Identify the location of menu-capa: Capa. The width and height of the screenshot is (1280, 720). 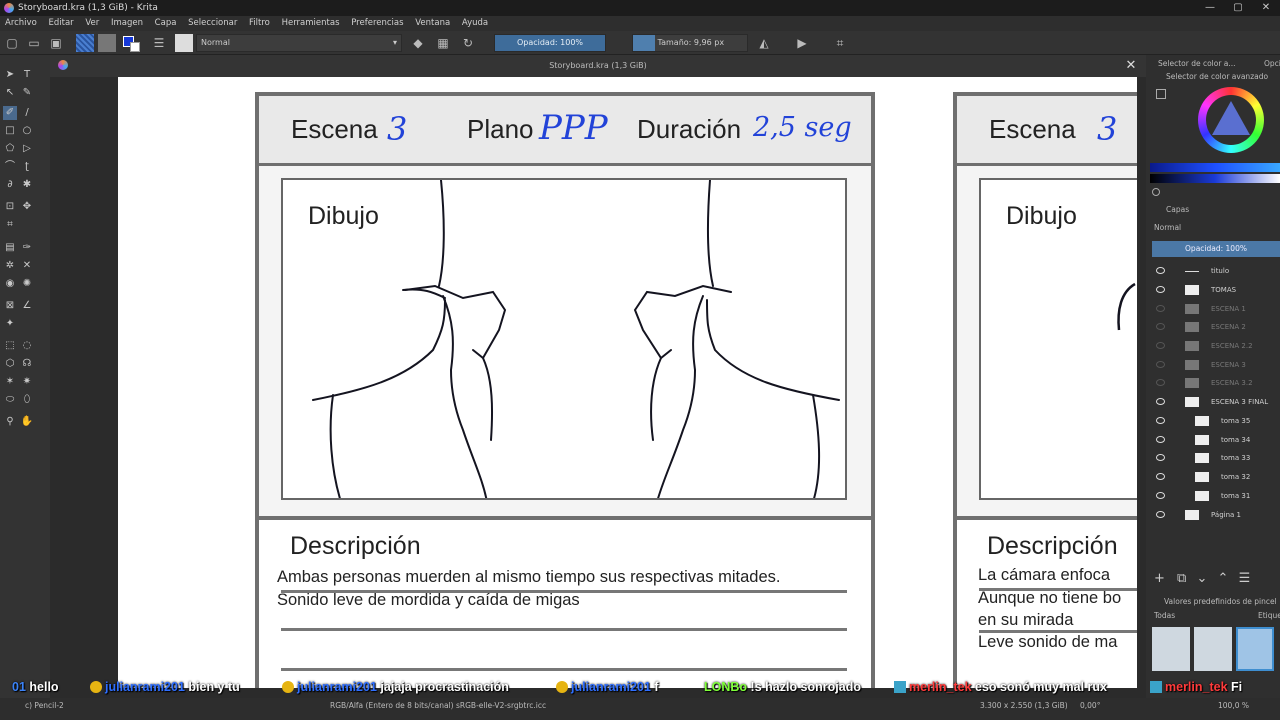
(165, 23).